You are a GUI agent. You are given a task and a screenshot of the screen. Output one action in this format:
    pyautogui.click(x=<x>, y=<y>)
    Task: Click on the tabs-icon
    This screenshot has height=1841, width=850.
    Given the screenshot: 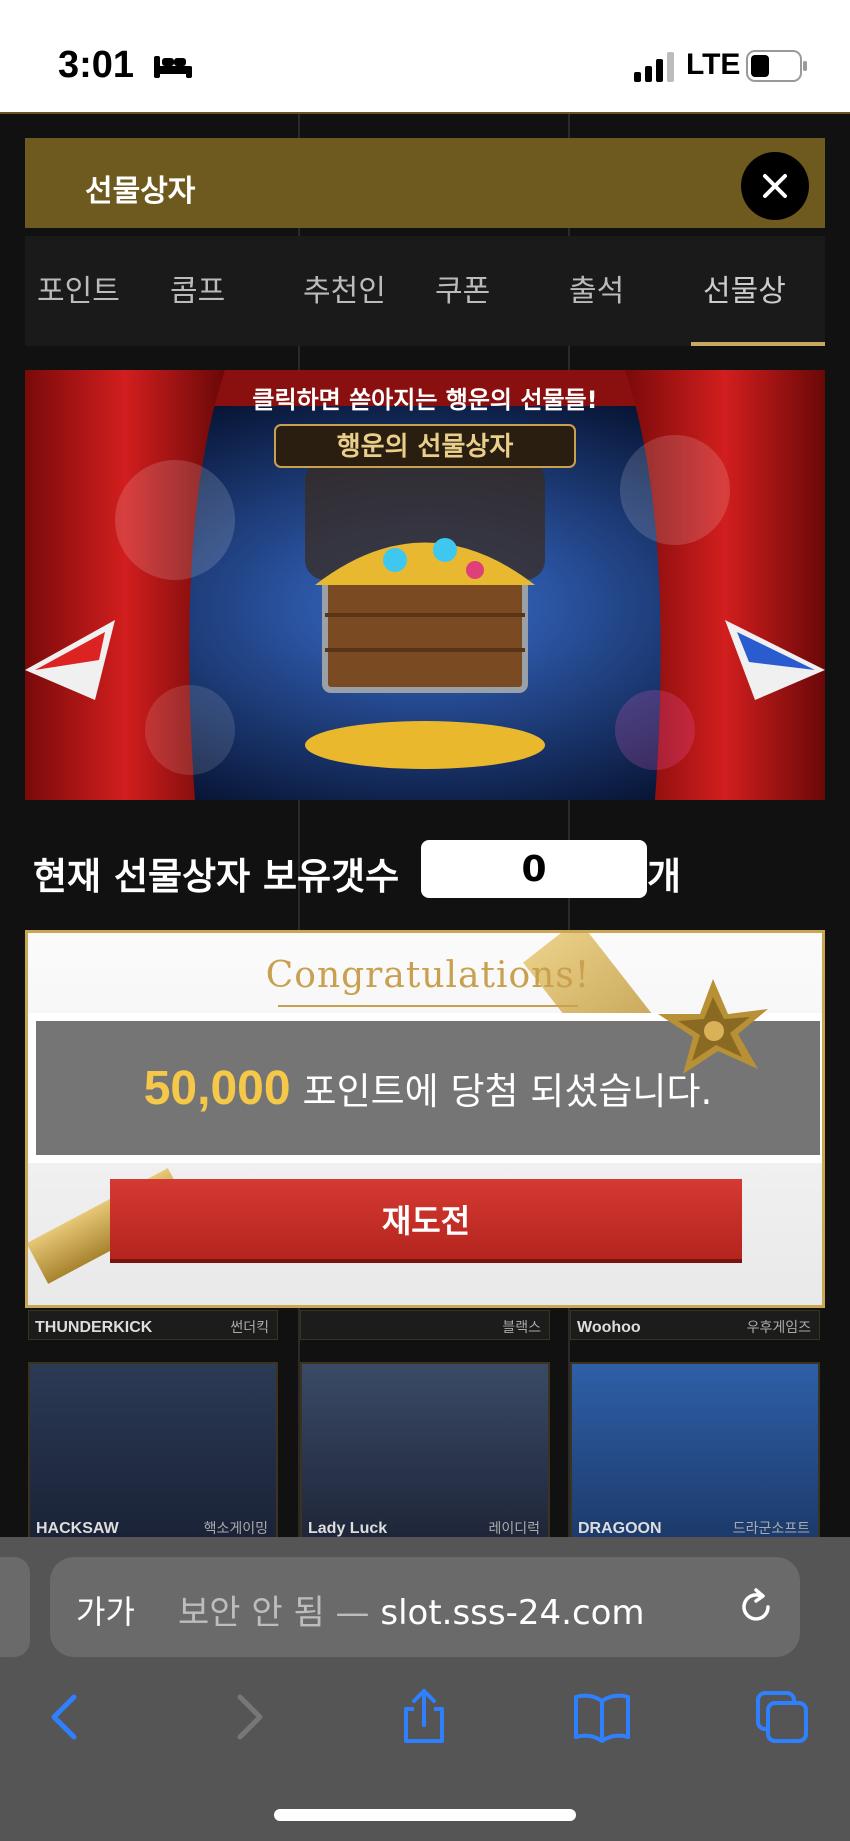 What is the action you would take?
    pyautogui.click(x=782, y=1717)
    